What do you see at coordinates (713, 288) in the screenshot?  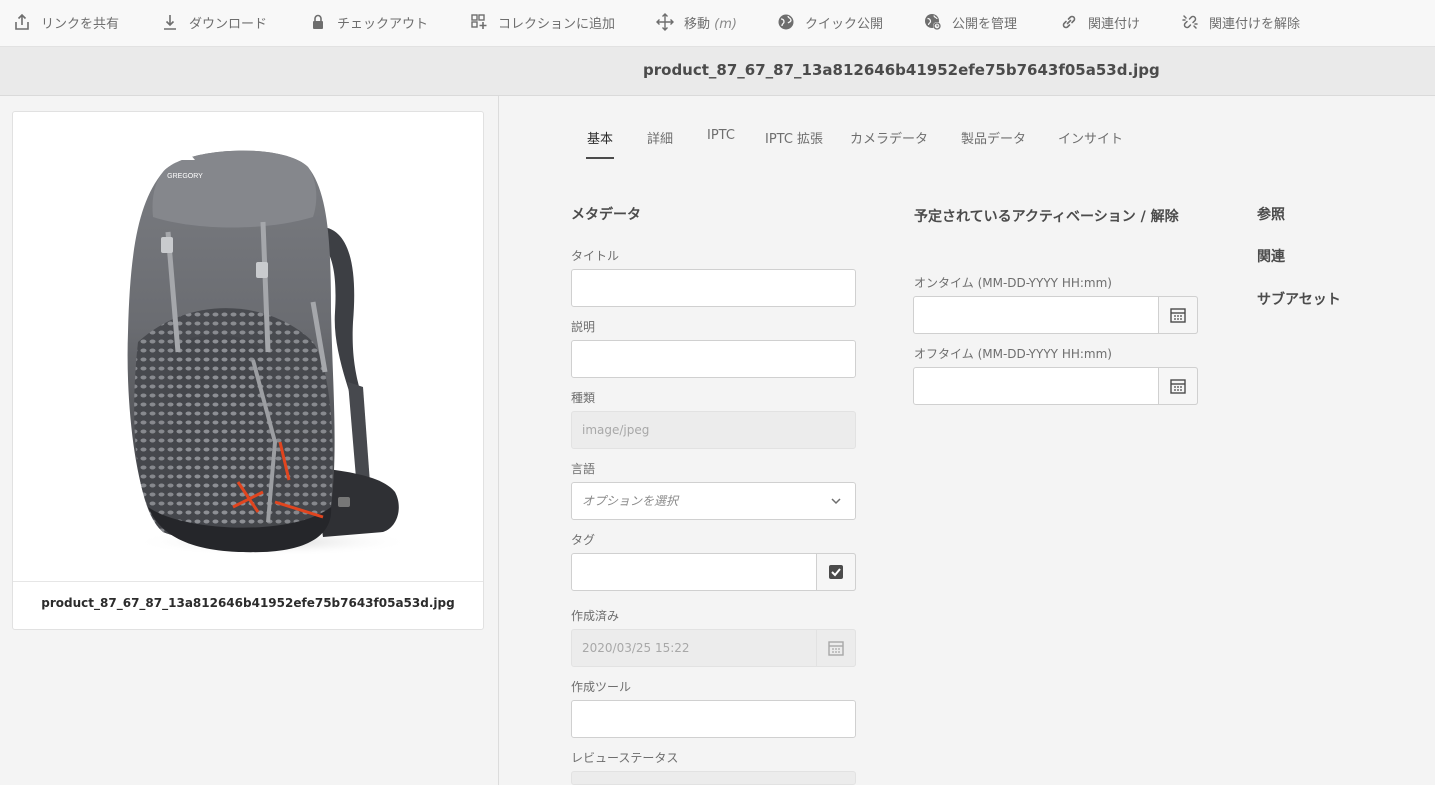 I see `title-field` at bounding box center [713, 288].